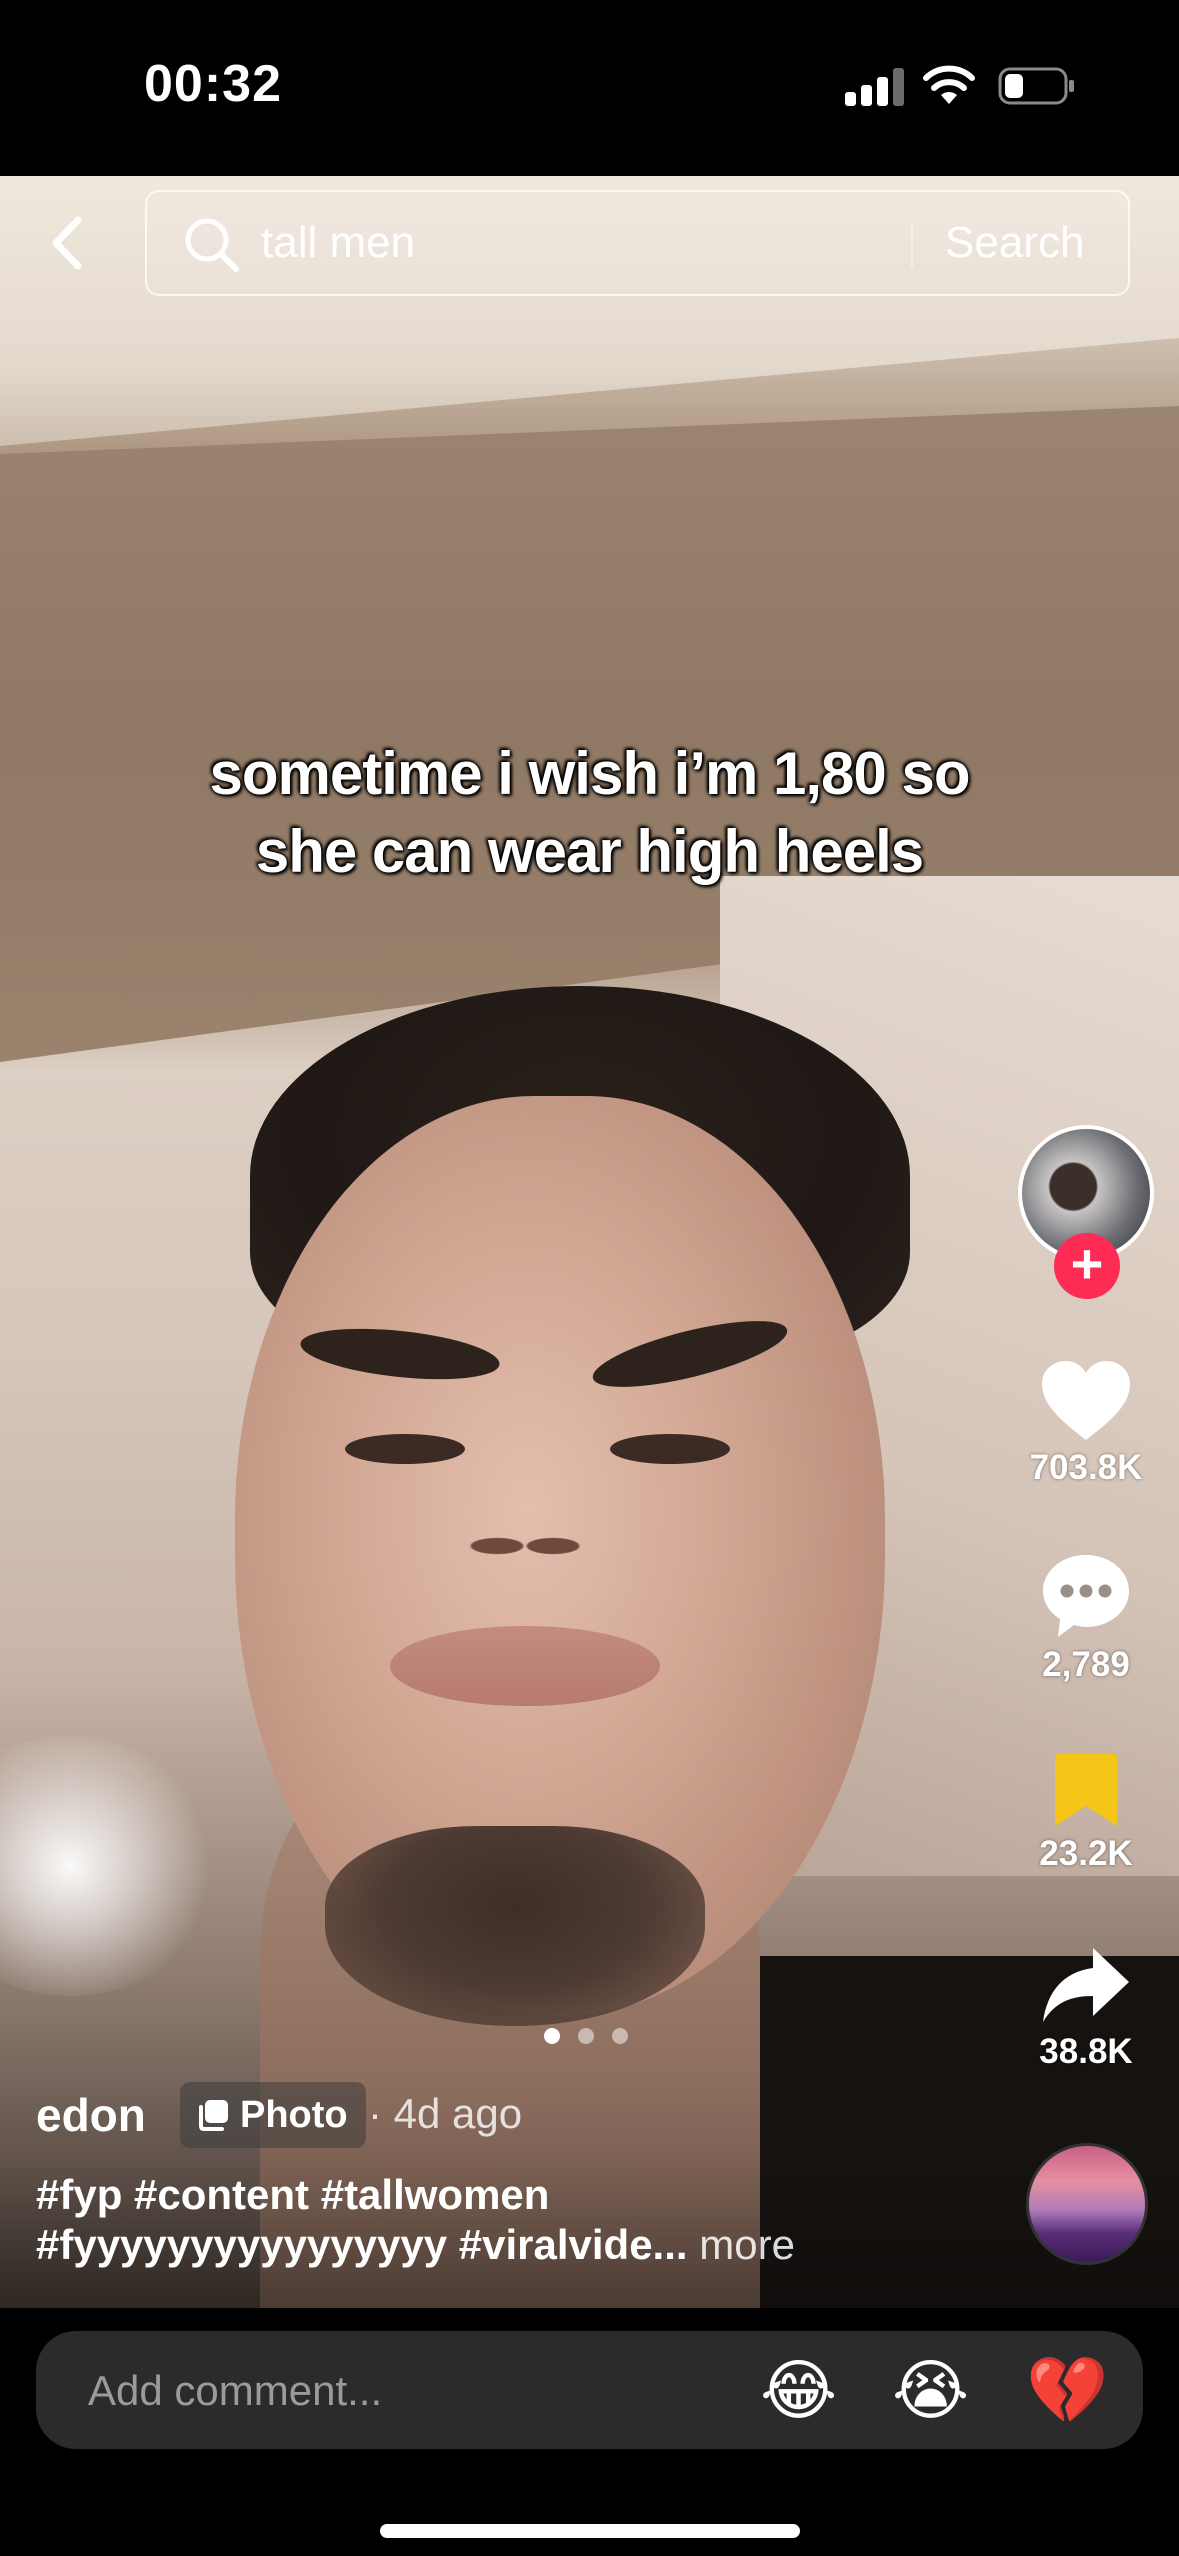 This screenshot has height=2556, width=1179. I want to click on broken-heart-emoji-icon: 💔, so click(1067, 2391).